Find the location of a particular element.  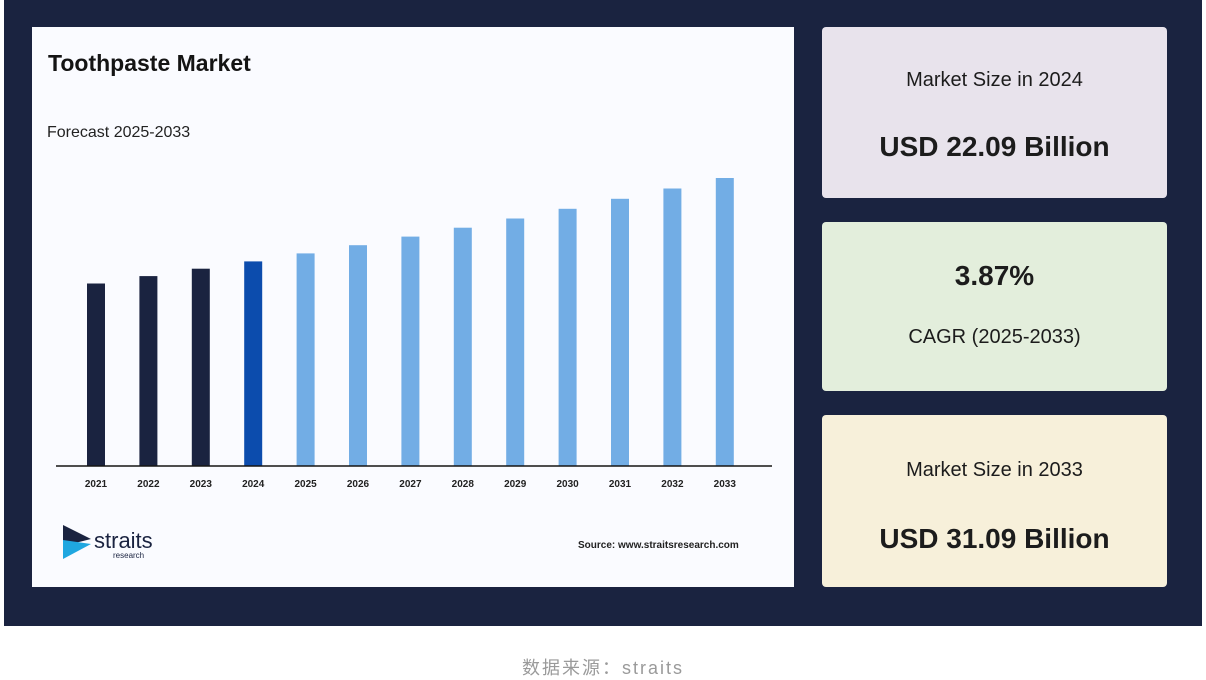

straits-logo-icon is located at coordinates (77, 542).